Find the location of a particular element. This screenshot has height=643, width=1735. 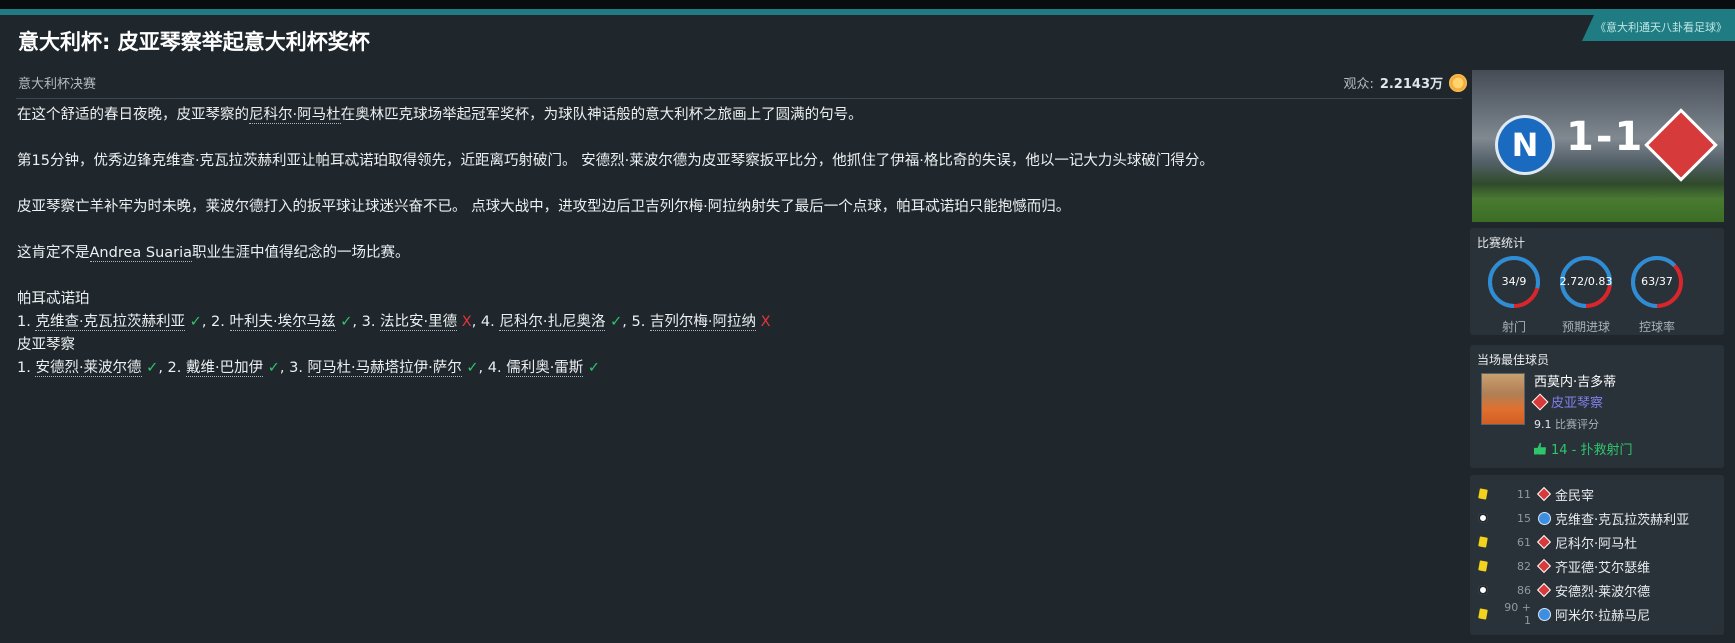

rating-label: 比赛评分 is located at coordinates (1577, 424).